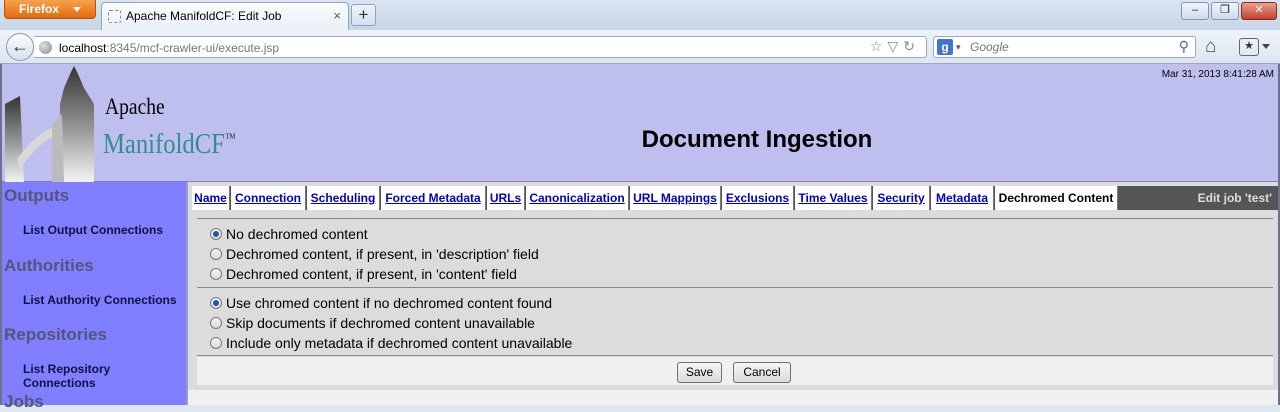  Describe the element at coordinates (958, 47) in the screenshot. I see `chevron-down-icon: ▾` at that location.